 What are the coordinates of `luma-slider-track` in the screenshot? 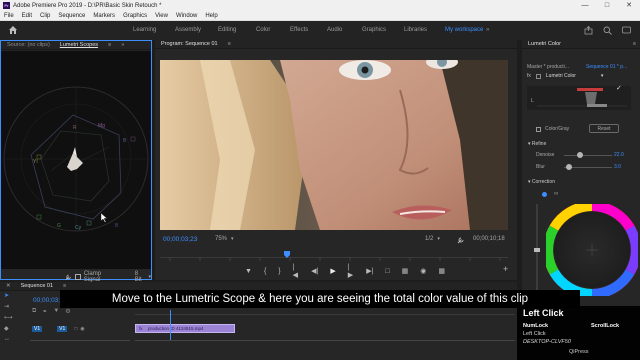 It's located at (537, 252).